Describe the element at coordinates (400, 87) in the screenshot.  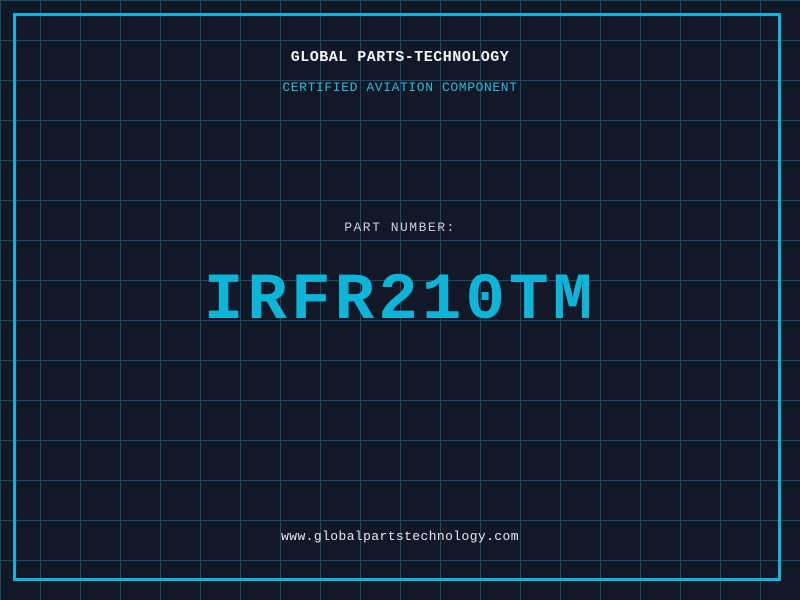
I see `certification-subtitle: CERTIFIED AVIATION COMPONENT` at that location.